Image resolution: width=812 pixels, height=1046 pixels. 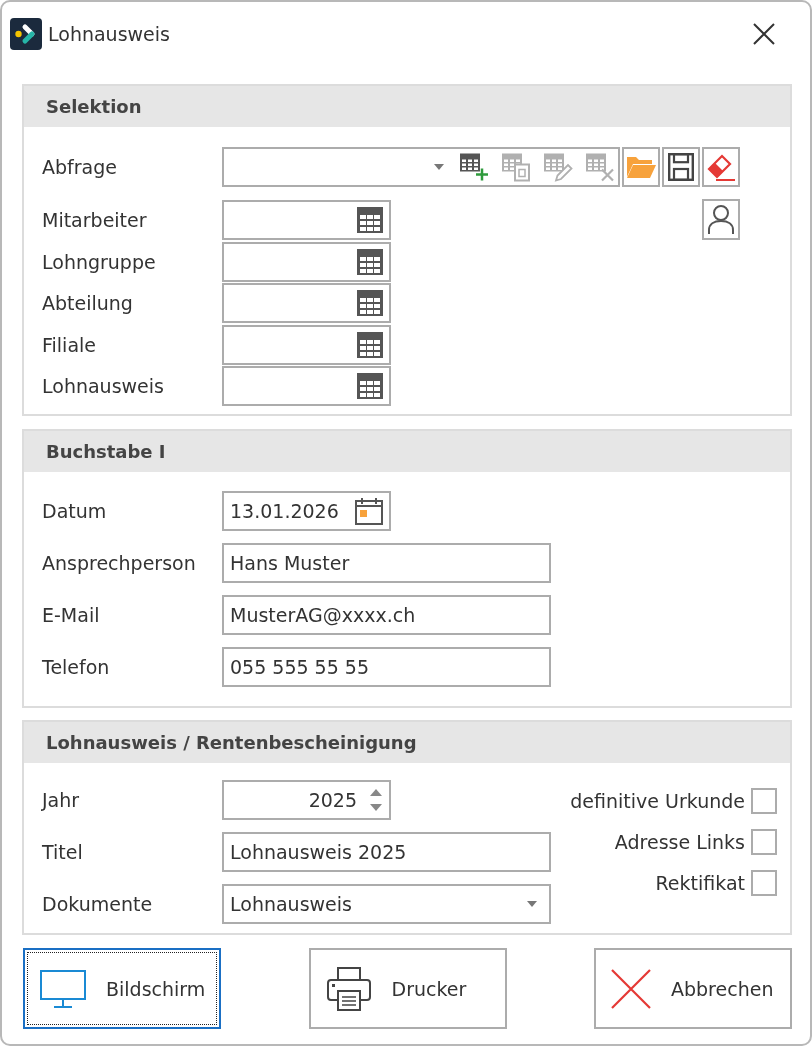 I want to click on field-label: Lohnausweis, so click(x=103, y=386).